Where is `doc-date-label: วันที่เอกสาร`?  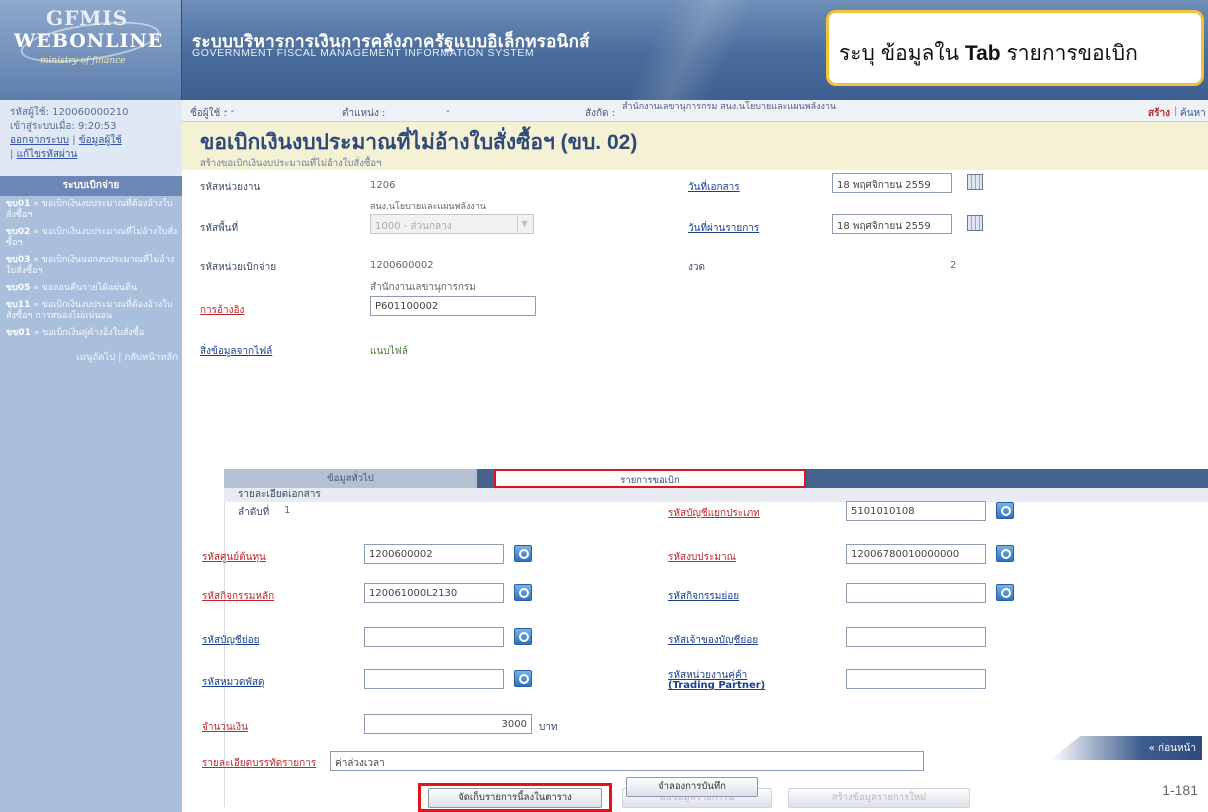 doc-date-label: วันที่เอกสาร is located at coordinates (714, 187).